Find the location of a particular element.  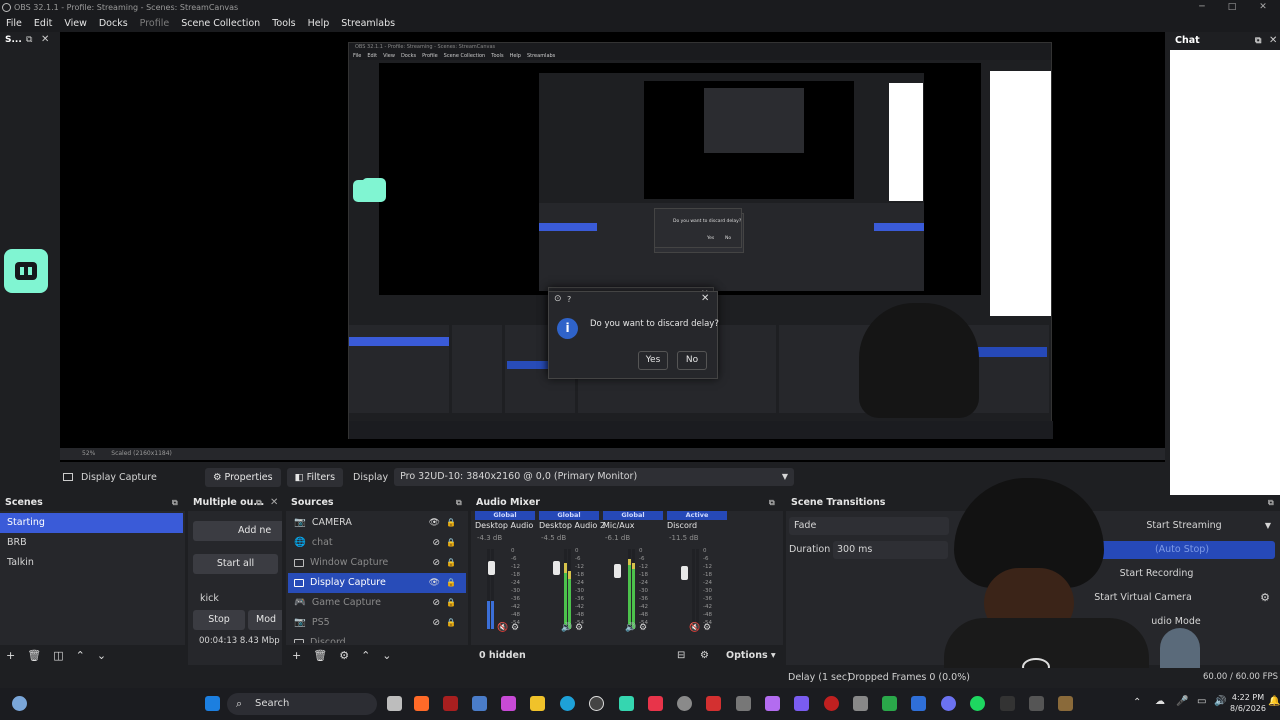

network-icon: ▭ is located at coordinates (1201, 701).